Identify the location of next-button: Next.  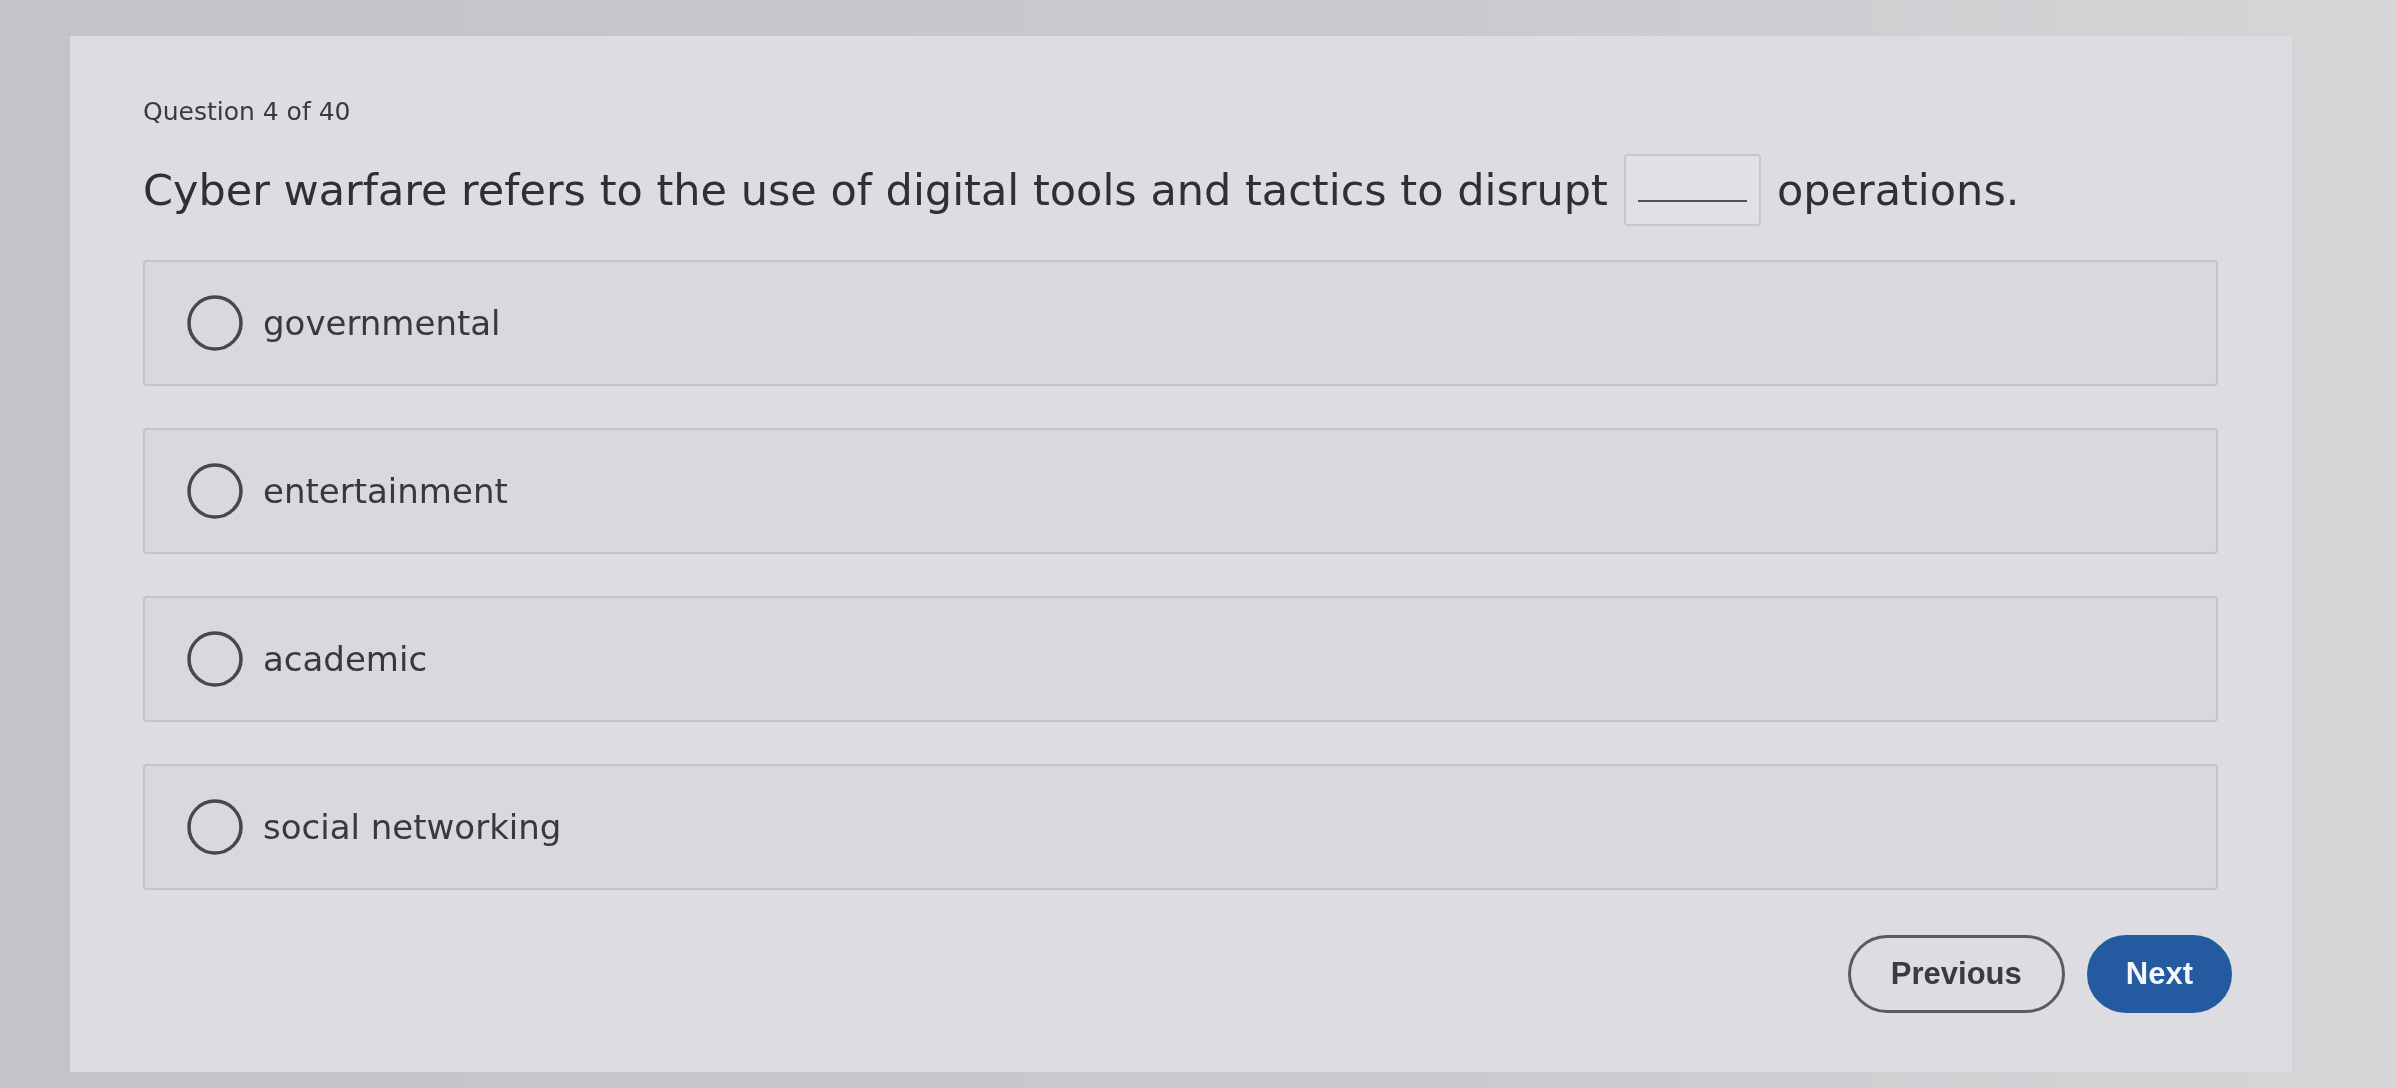
(2159, 974).